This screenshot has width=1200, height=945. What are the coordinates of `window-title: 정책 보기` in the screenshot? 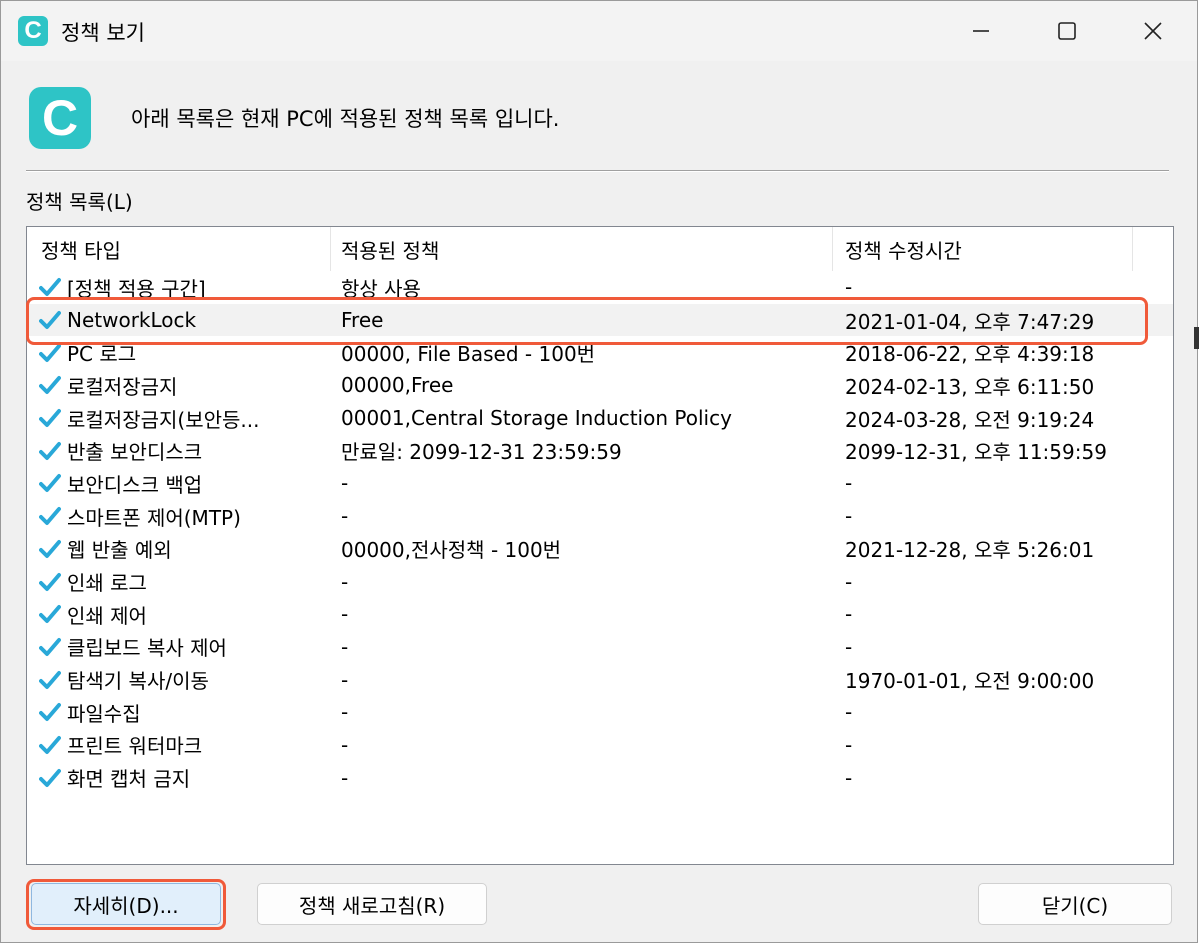 It's located at (103, 33).